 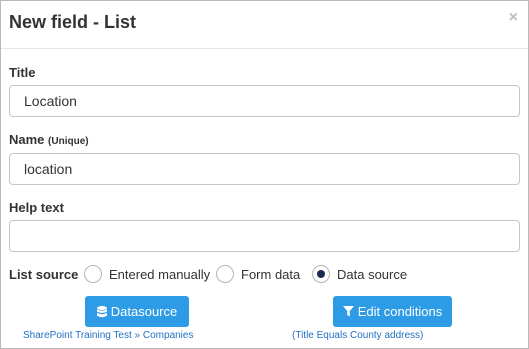 I want to click on close-button: ×, so click(x=513, y=18).